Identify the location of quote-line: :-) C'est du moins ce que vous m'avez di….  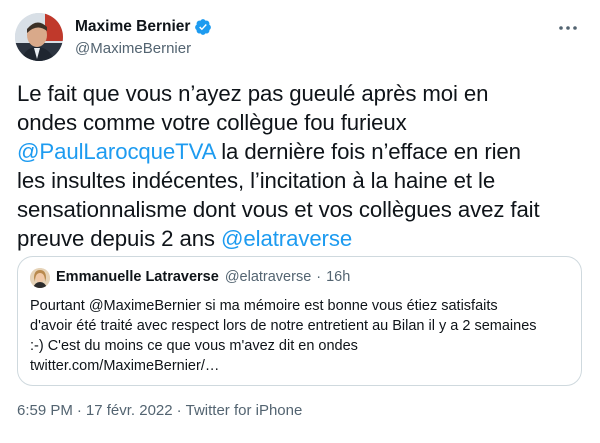
(194, 346).